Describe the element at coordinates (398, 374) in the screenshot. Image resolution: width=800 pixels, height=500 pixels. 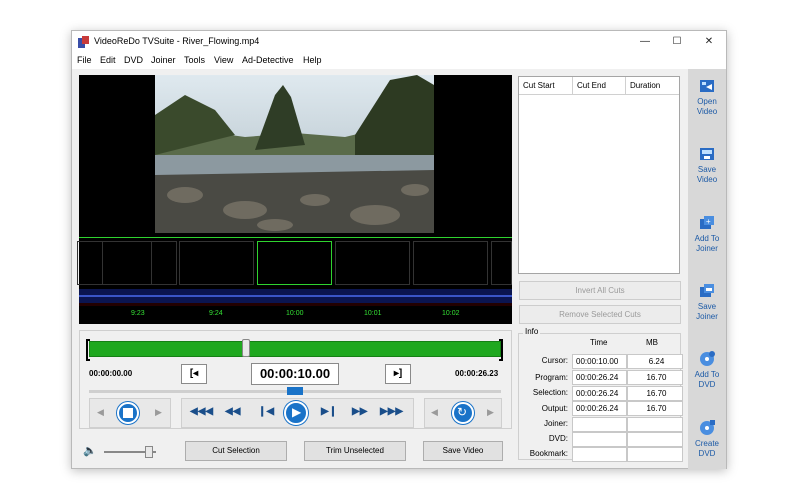
I see `mark-end-button: ▸]` at that location.